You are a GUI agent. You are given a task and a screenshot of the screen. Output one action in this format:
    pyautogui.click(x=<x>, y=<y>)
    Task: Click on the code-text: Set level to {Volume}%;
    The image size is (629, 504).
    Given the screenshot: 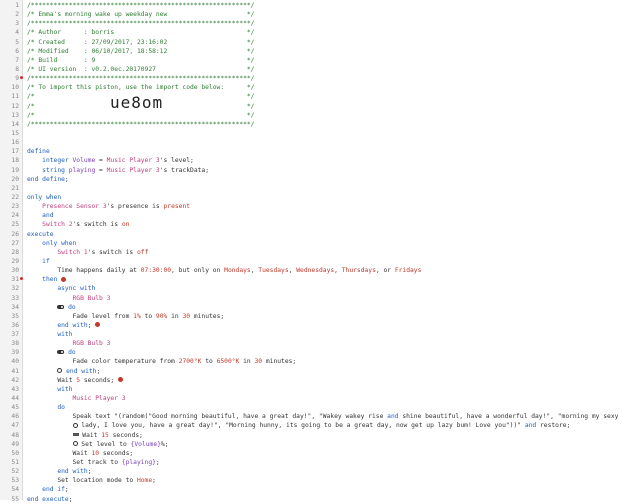 What is the action you would take?
    pyautogui.click(x=326, y=444)
    